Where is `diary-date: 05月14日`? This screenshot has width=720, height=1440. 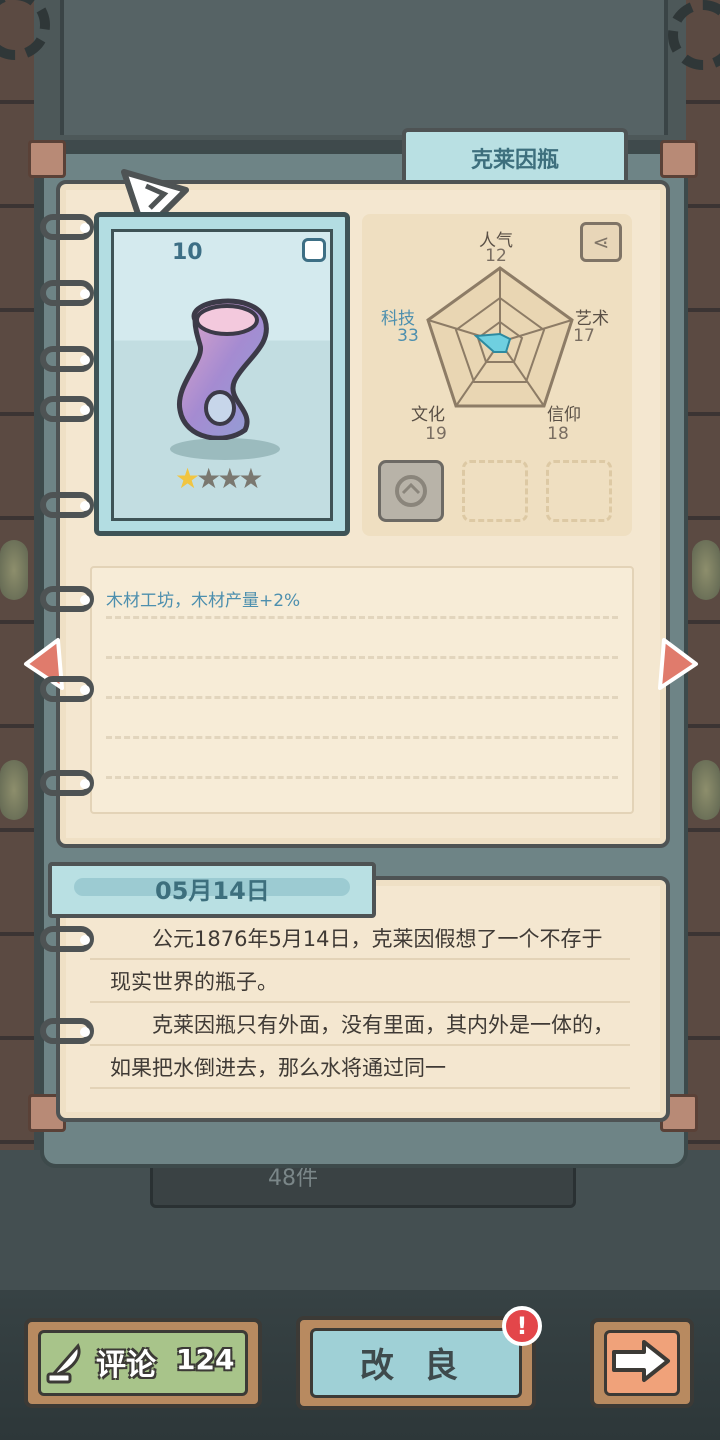
diary-date: 05月14日 is located at coordinates (212, 891).